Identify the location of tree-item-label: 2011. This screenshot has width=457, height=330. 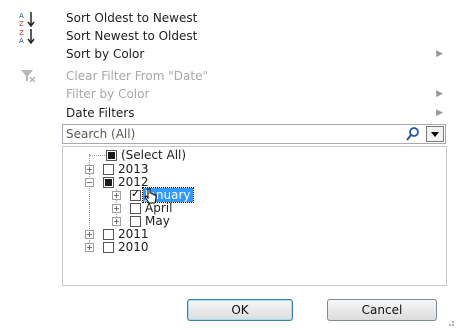
(133, 234).